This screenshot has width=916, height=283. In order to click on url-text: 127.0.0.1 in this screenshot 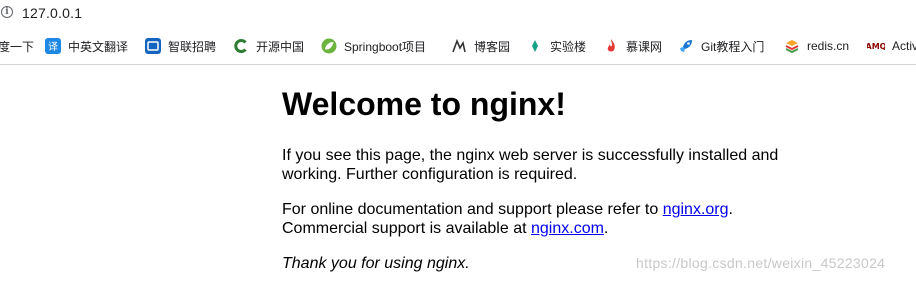, I will do `click(52, 13)`.